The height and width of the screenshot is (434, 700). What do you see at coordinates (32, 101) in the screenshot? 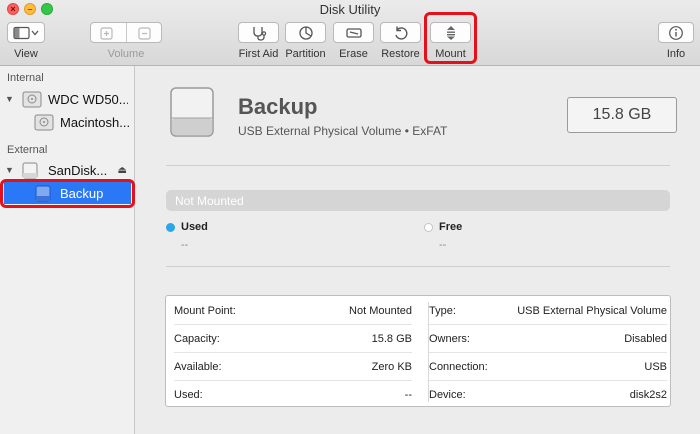
I see `internal-disk-icon` at bounding box center [32, 101].